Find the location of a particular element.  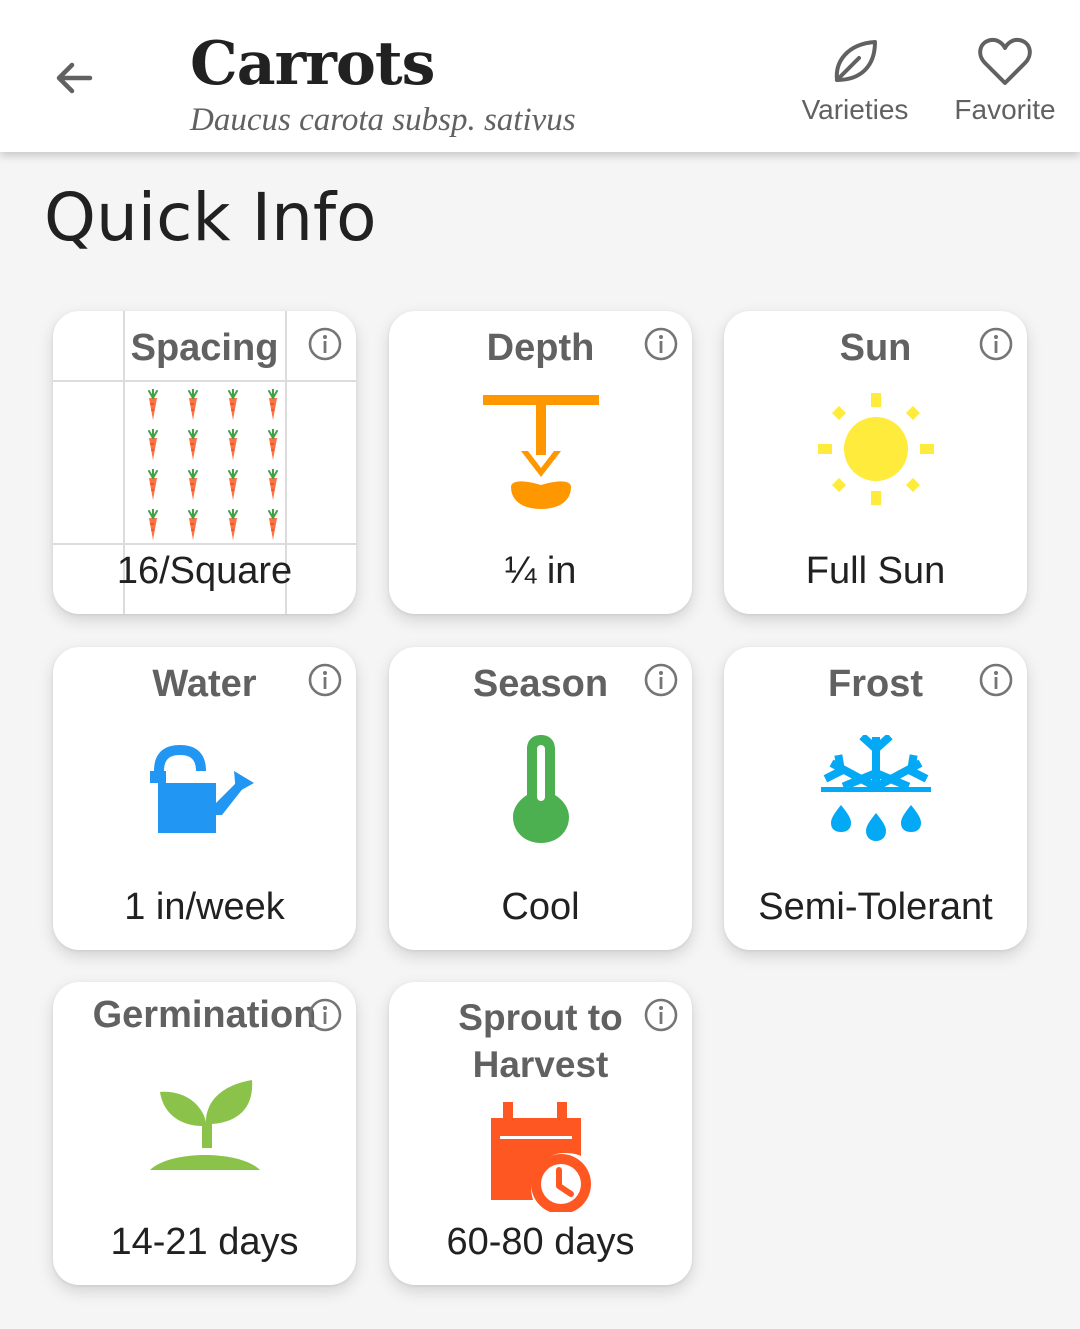

depth-card: Depth ¼ in is located at coordinates (540, 462).